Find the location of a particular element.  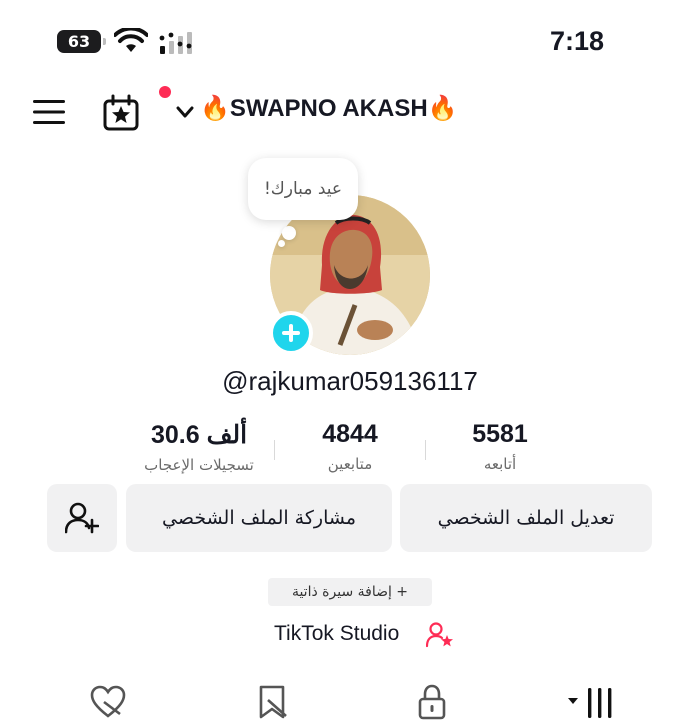

notification-dot is located at coordinates (165, 92).